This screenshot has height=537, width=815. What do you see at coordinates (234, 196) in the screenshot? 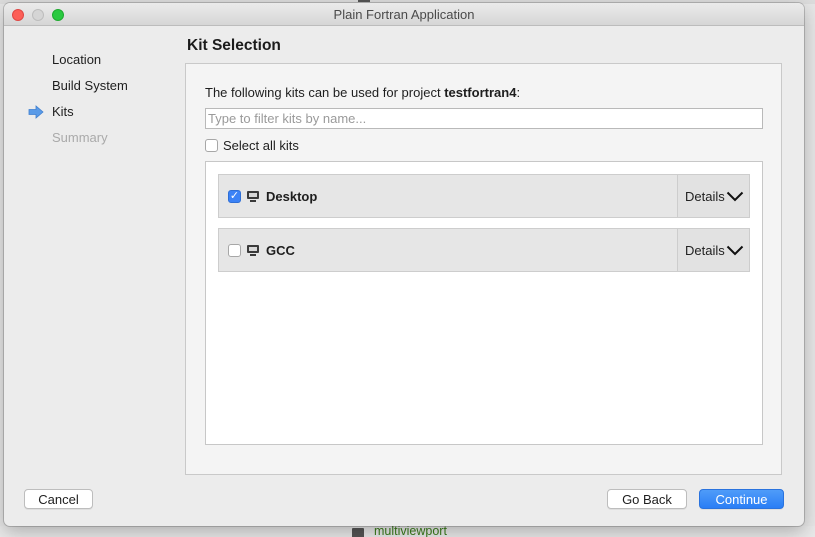
I see `kit-checkbox: ✓` at bounding box center [234, 196].